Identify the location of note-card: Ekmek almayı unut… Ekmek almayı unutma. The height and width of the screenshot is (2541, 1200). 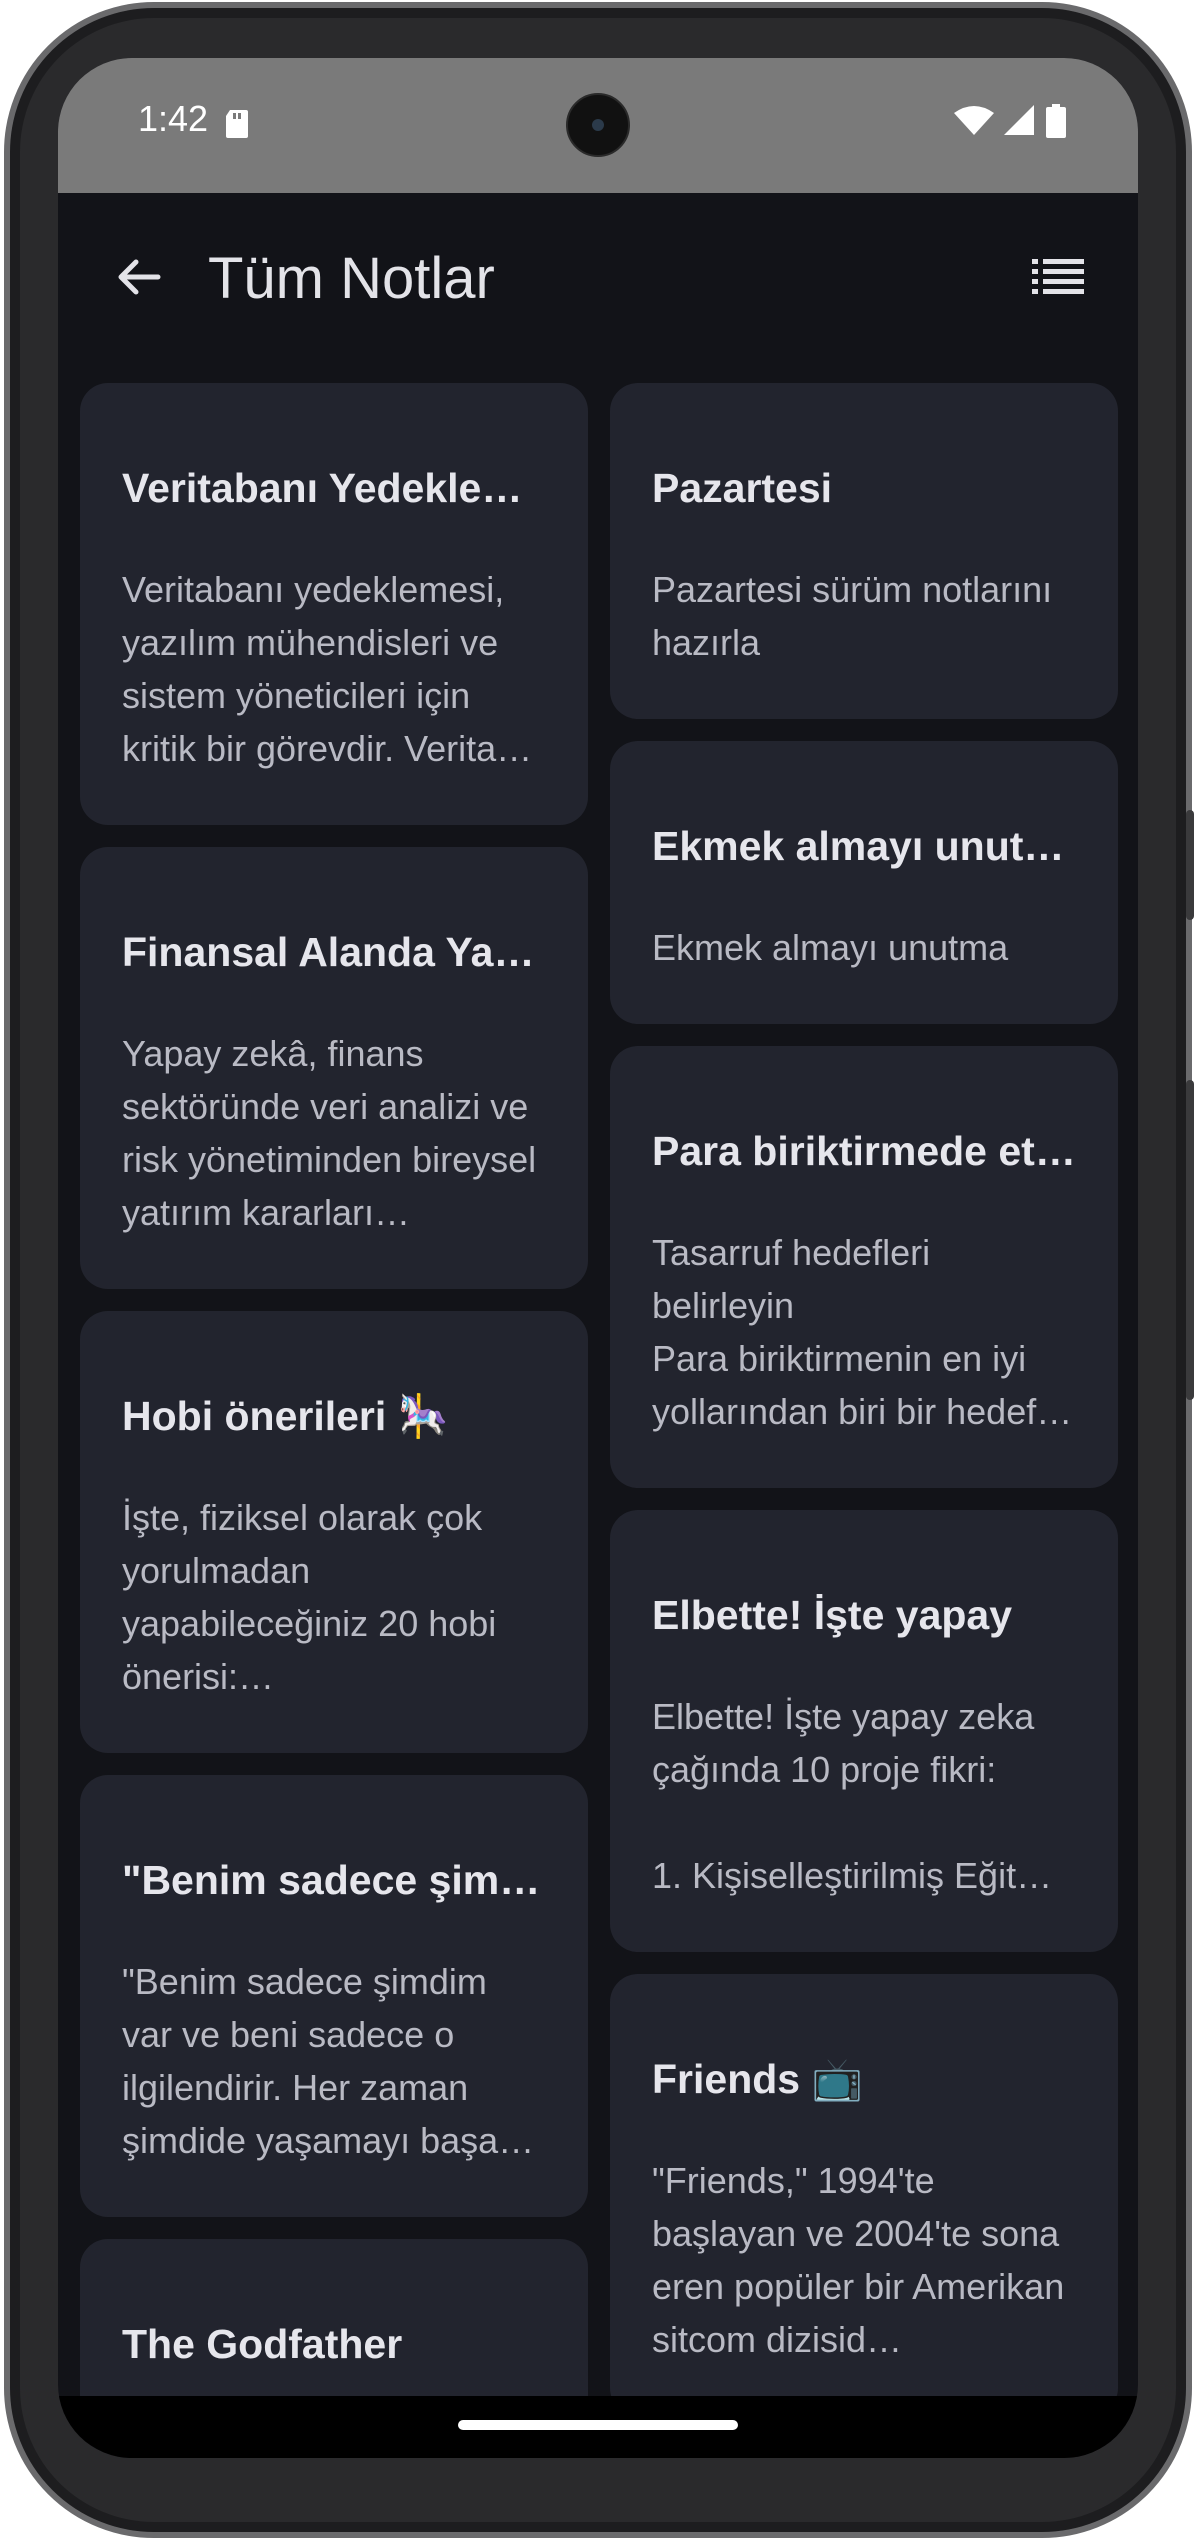
(864, 882).